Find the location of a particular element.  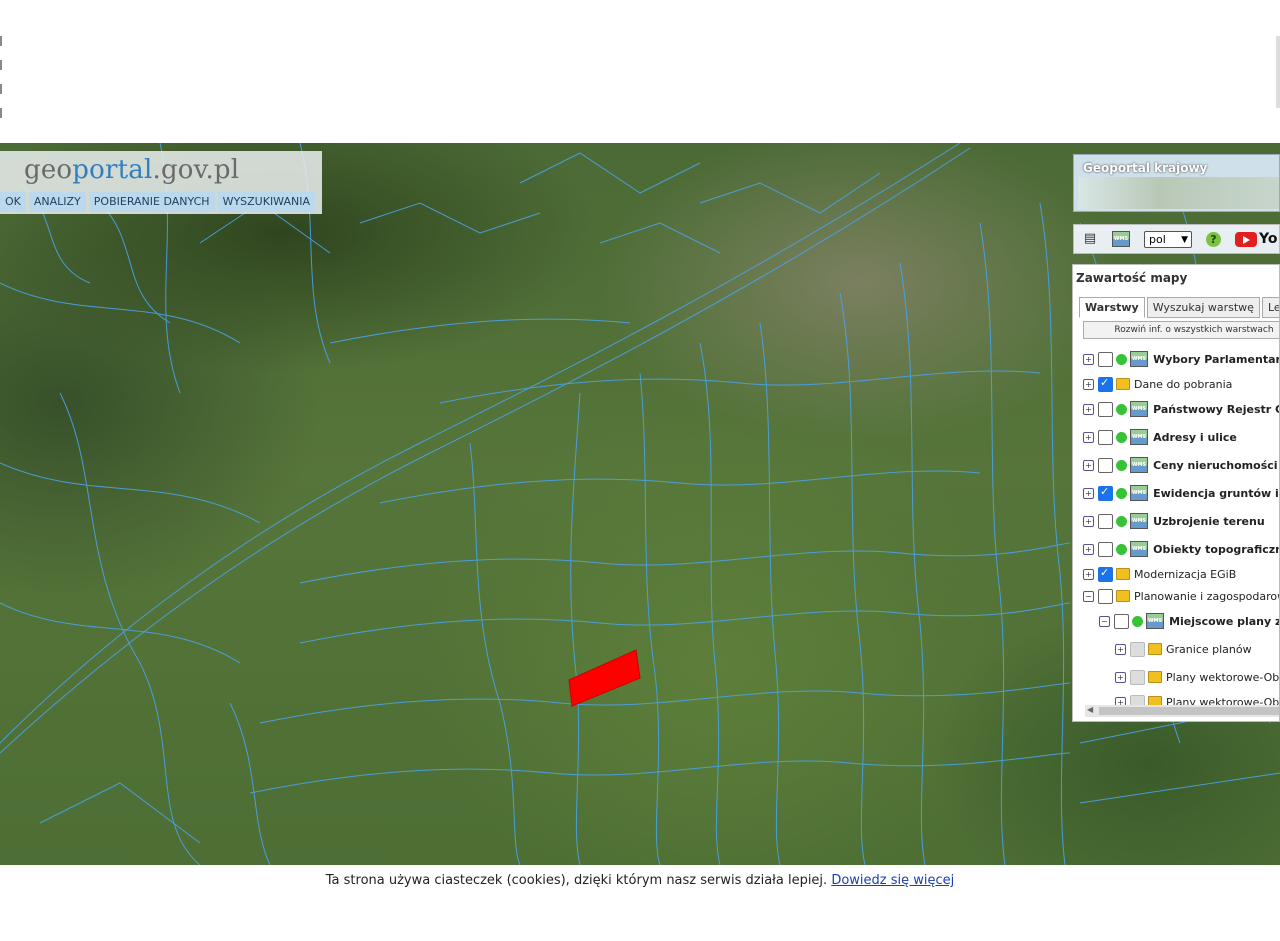

menu-item-pobieranie: POBIERANIE DANYCH is located at coordinates (151, 202).